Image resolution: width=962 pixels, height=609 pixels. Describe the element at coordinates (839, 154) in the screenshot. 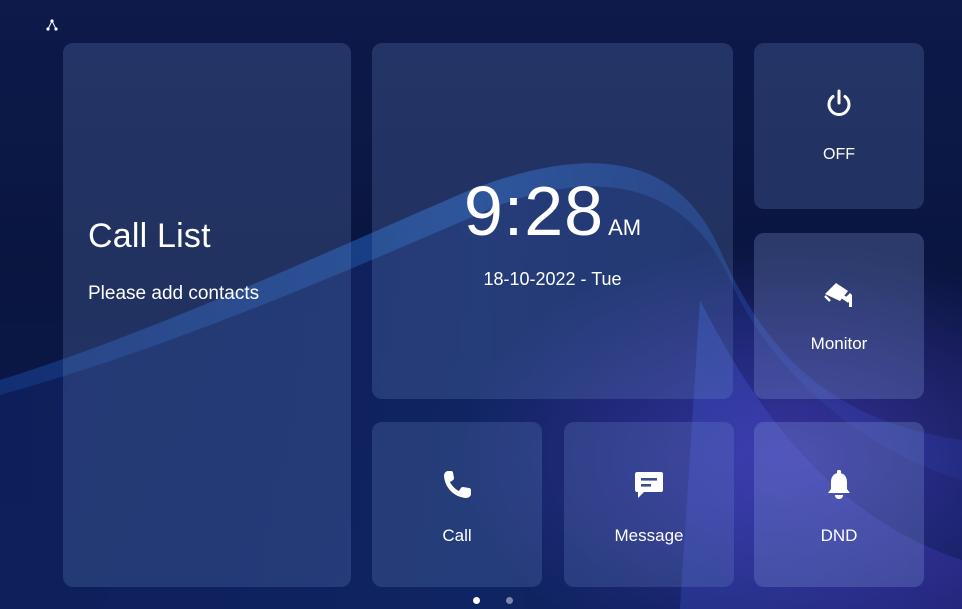

I see `off-label: OFF` at that location.